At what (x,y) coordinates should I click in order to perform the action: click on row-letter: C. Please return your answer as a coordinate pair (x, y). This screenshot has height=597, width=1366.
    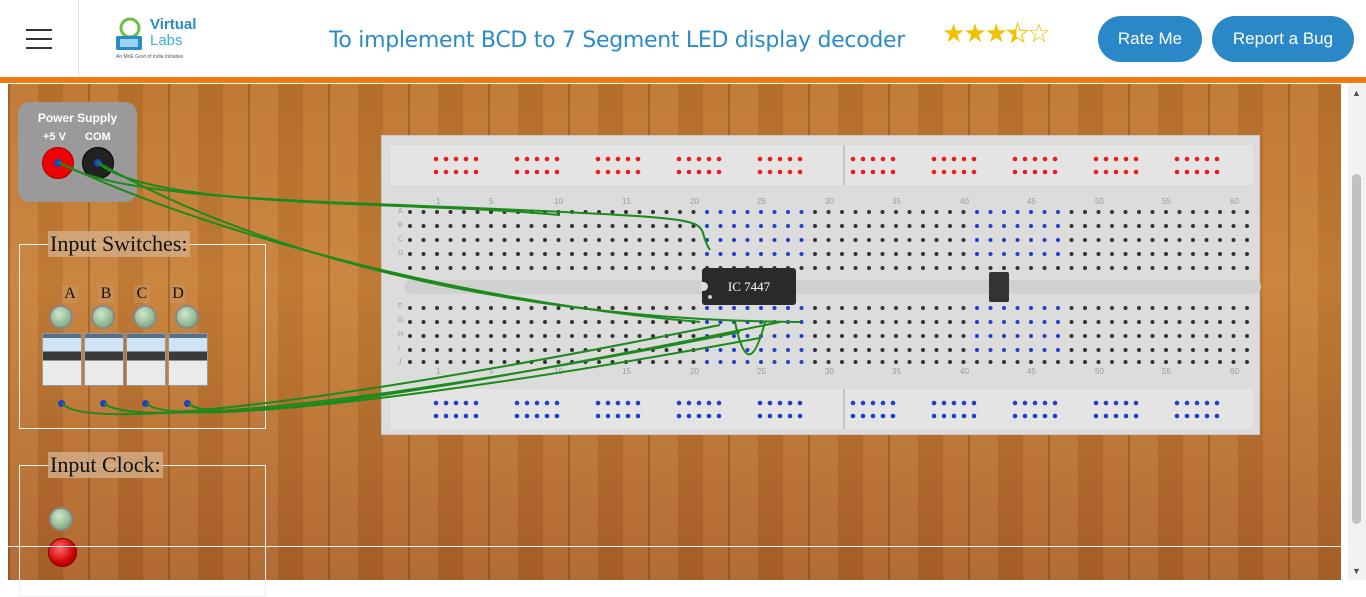
    Looking at the image, I should click on (401, 239).